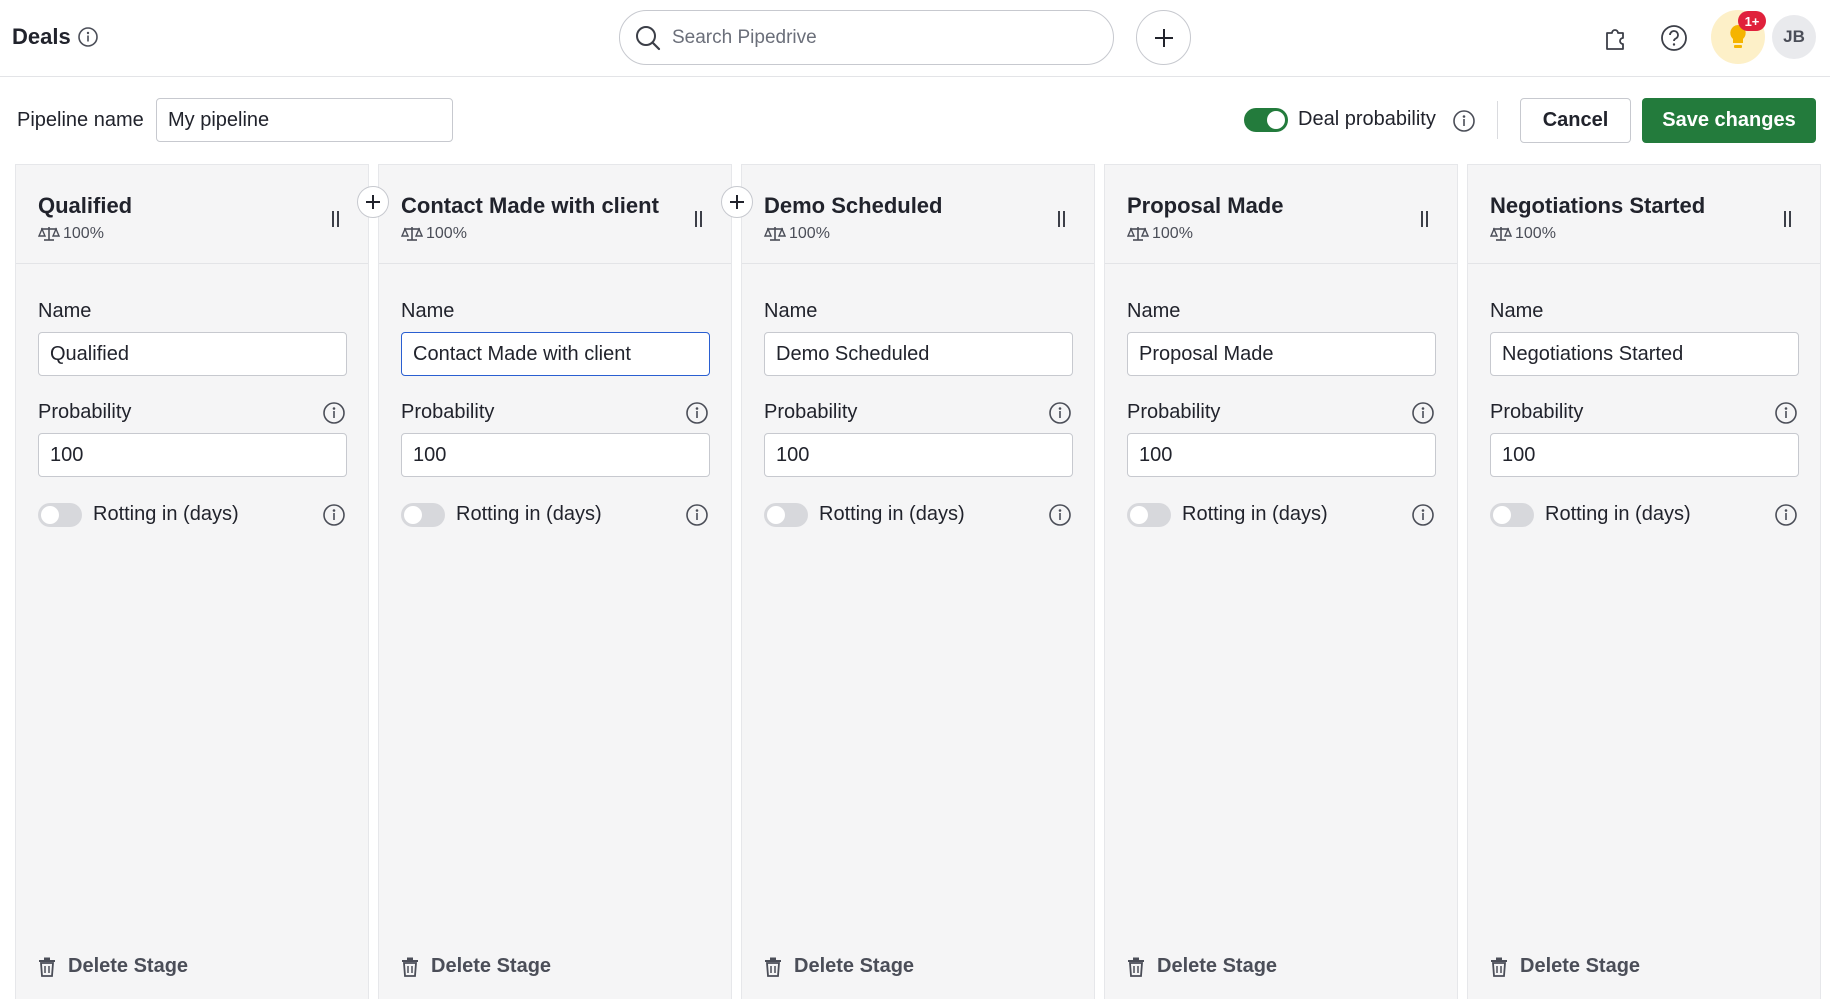  Describe the element at coordinates (1367, 119) in the screenshot. I see `deal-probability-label: Deal probability` at that location.